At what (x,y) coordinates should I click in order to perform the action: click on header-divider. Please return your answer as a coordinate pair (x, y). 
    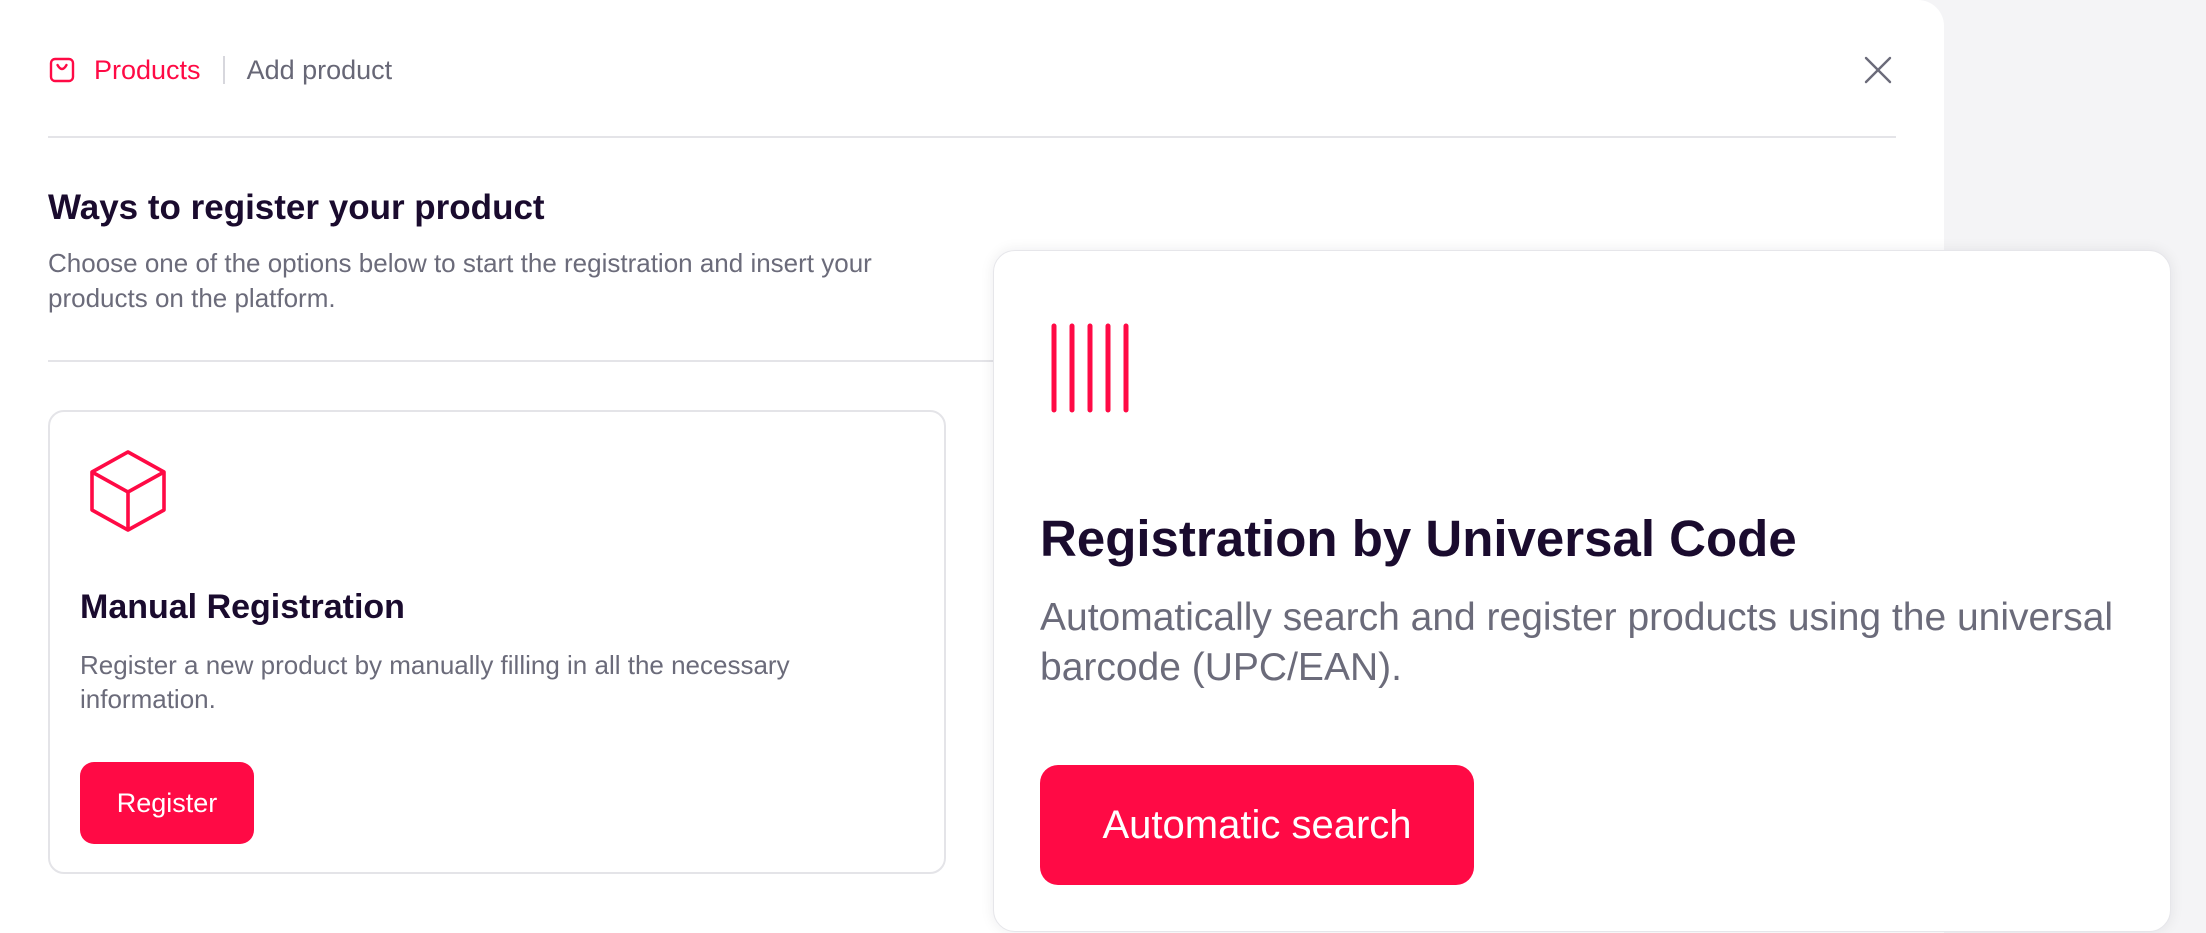
    Looking at the image, I should click on (972, 137).